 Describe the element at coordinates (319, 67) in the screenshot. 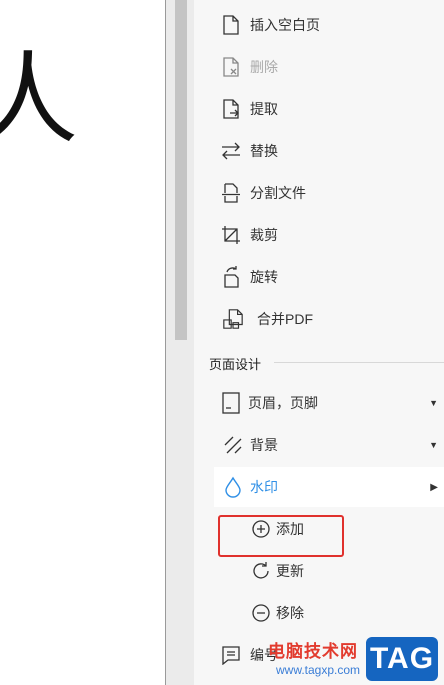

I see `menu-item-delete: 删除` at that location.